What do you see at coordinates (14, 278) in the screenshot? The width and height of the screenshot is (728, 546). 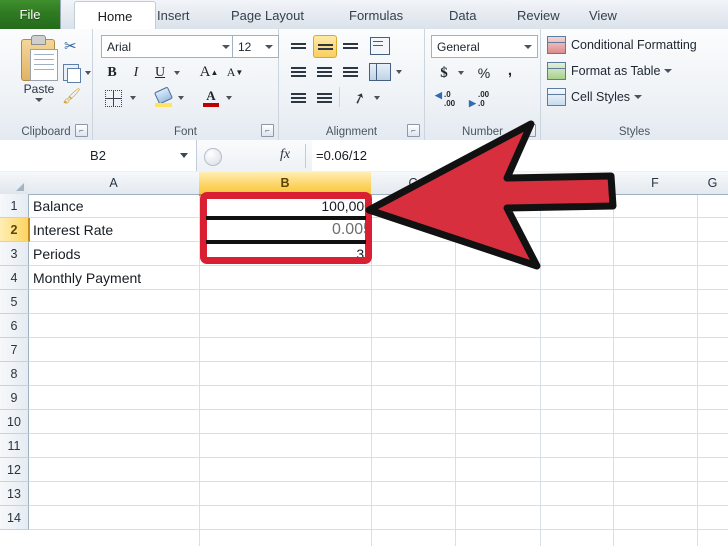 I see `row-header-4: 4` at bounding box center [14, 278].